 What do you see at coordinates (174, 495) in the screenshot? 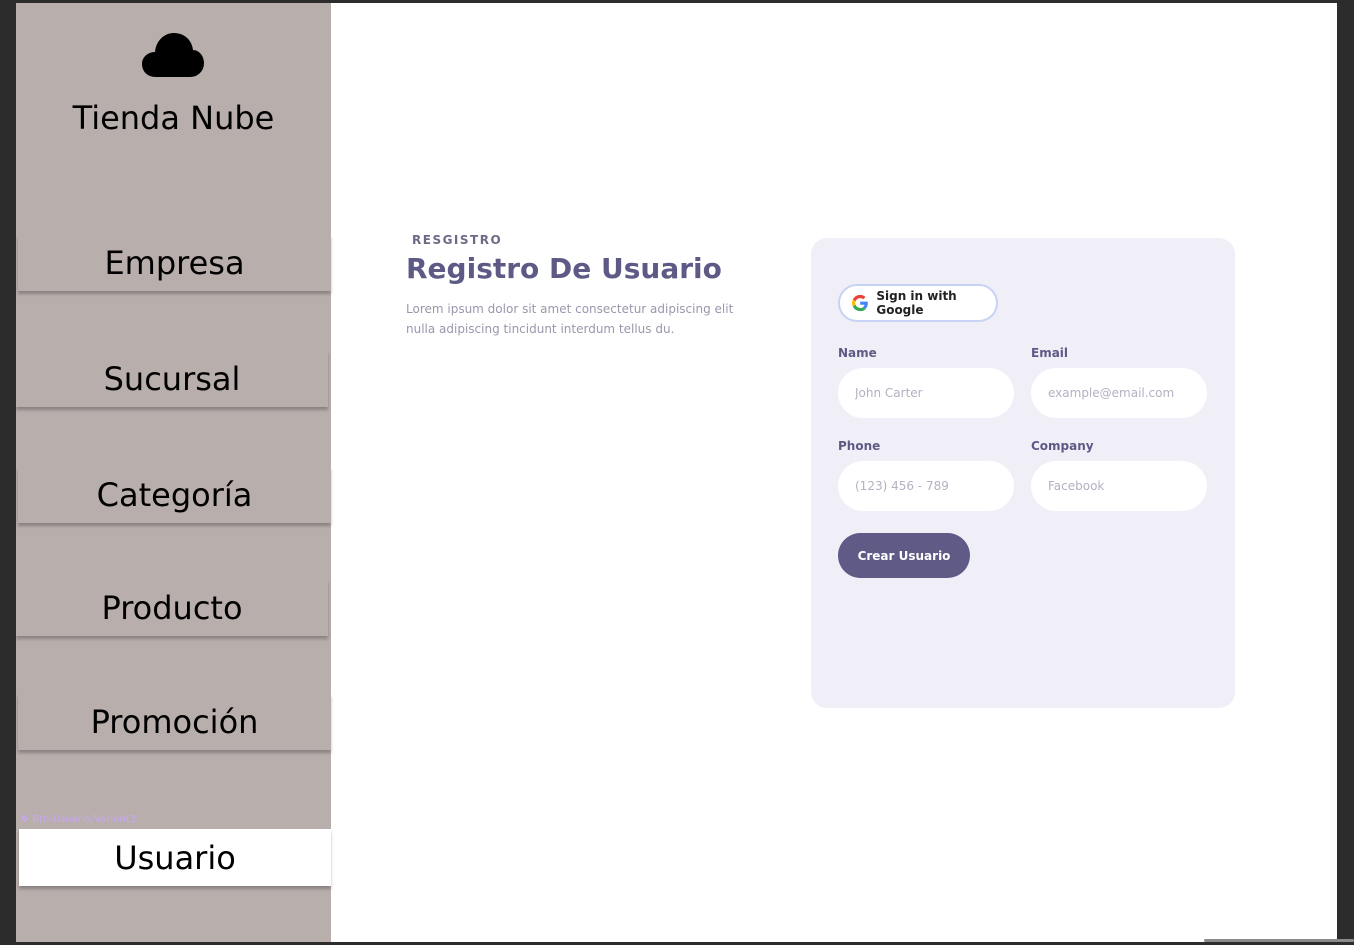
I see `nav-item-categoria: Categoría` at bounding box center [174, 495].